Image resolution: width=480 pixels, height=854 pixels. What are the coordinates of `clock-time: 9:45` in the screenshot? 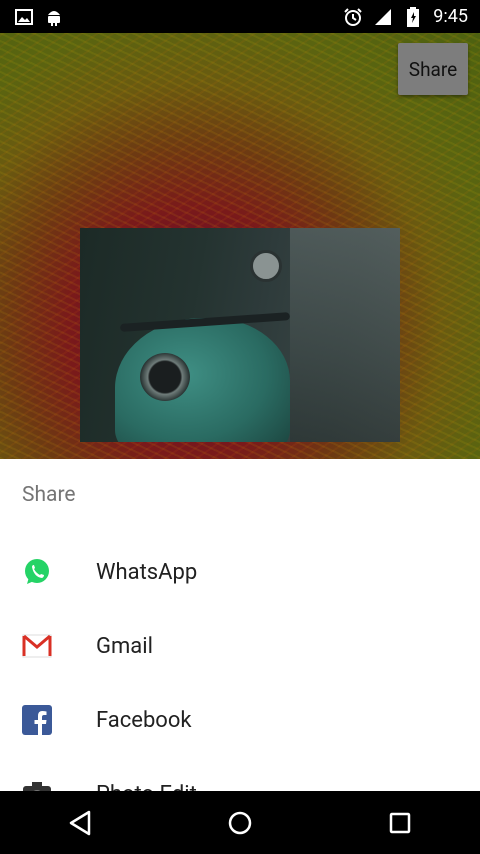 It's located at (450, 16).